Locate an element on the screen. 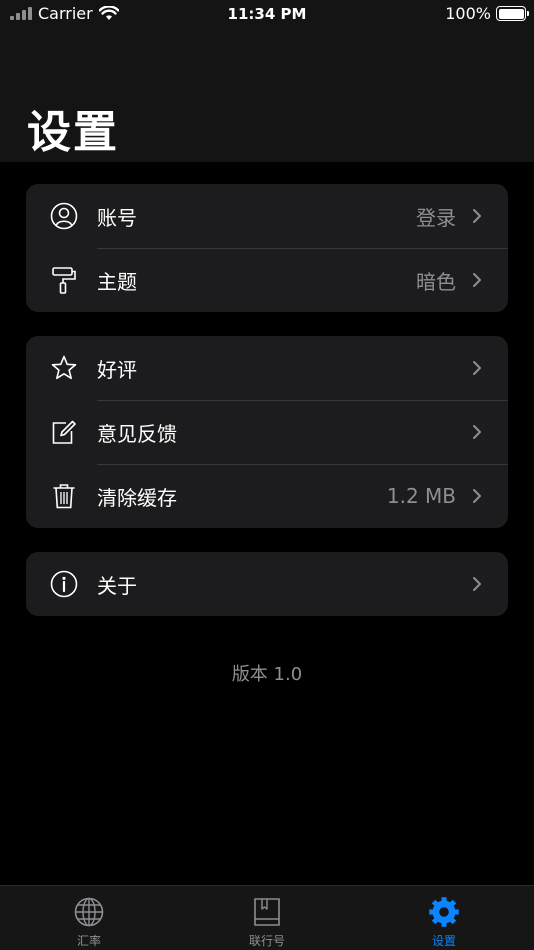 Image resolution: width=534 pixels, height=950 pixels. cache-size-value: 1.2 MB is located at coordinates (421, 496).